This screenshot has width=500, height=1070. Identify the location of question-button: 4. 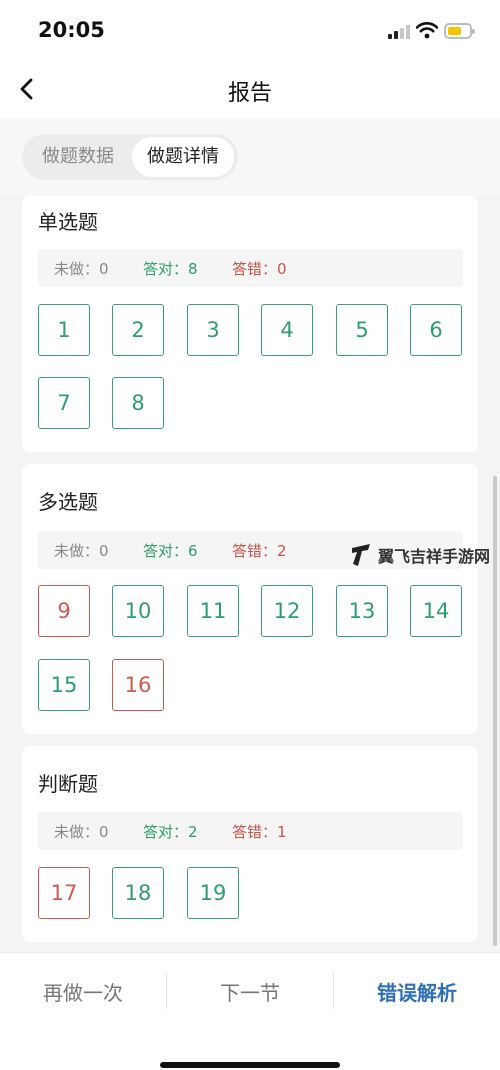
(287, 330).